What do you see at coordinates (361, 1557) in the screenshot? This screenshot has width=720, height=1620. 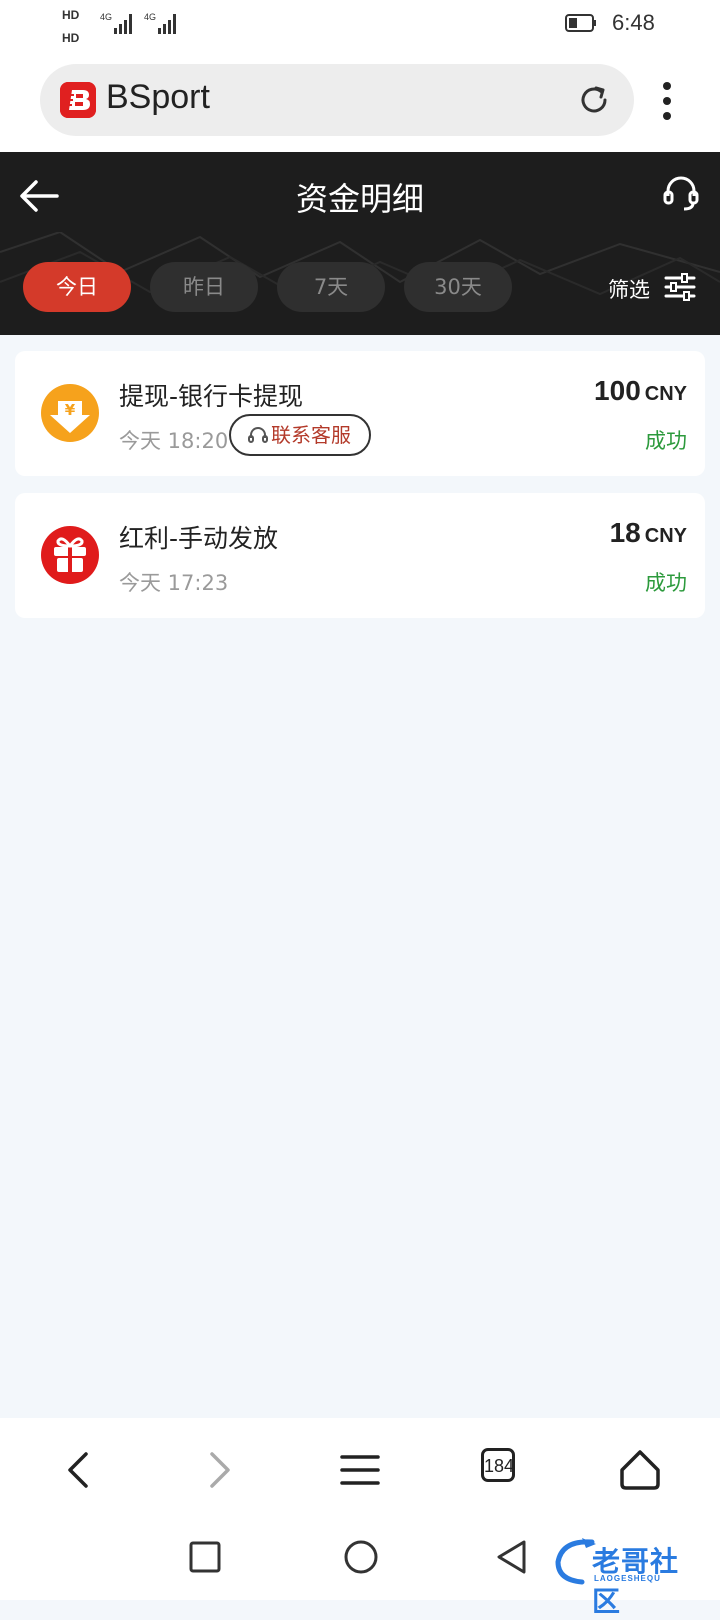 I see `system-home-icon` at bounding box center [361, 1557].